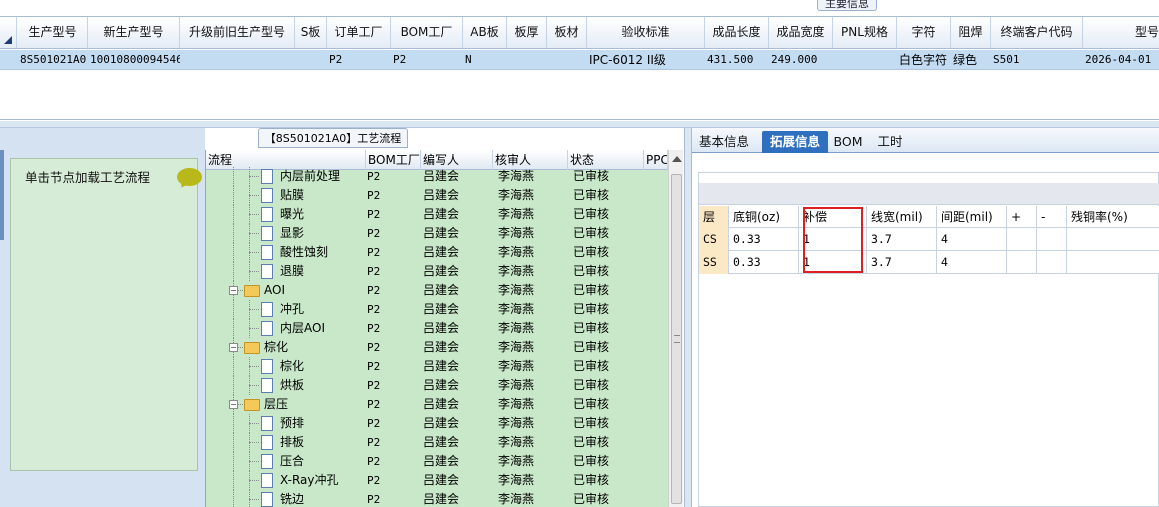 The height and width of the screenshot is (507, 1159). Describe the element at coordinates (134, 32) in the screenshot. I see `column-header: 新生产型号` at that location.